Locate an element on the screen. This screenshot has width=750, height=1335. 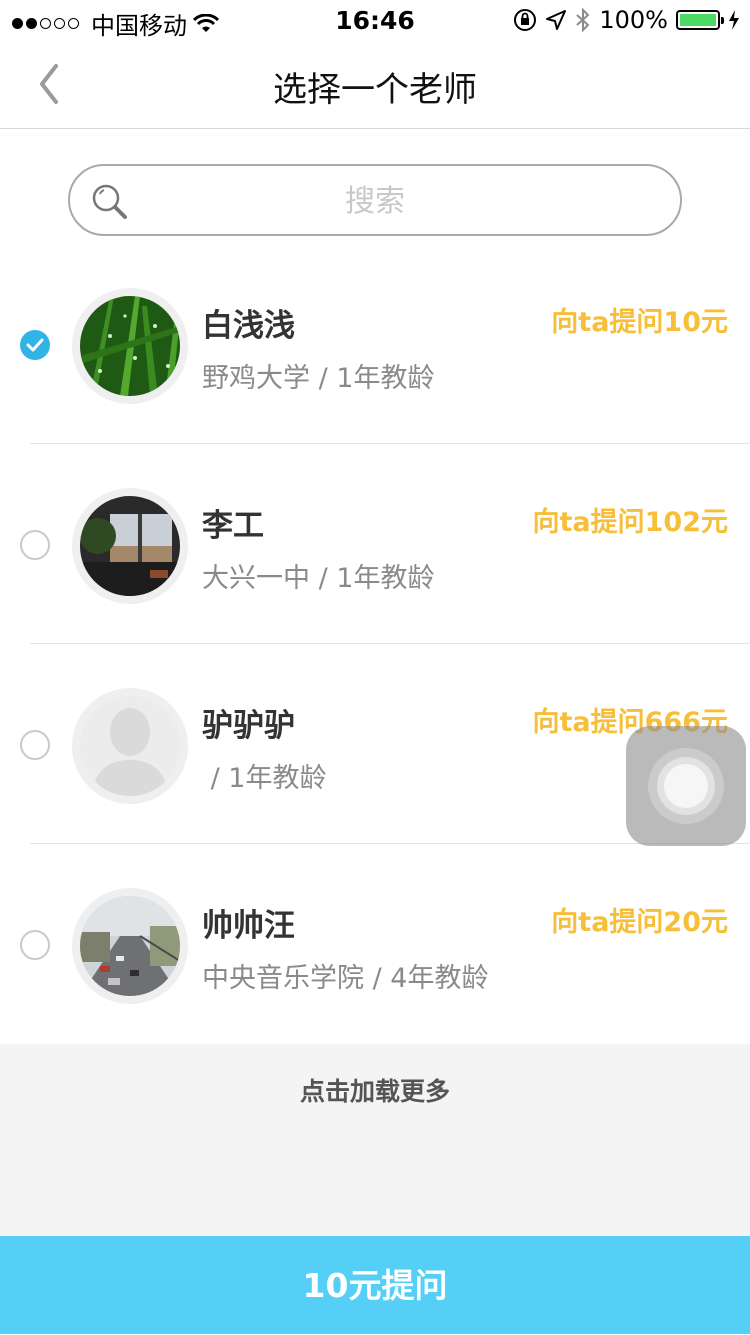
list-item: 白浅浅 野鸡大学 / 1年教龄 向ta提问10元 is located at coordinates (375, 344).